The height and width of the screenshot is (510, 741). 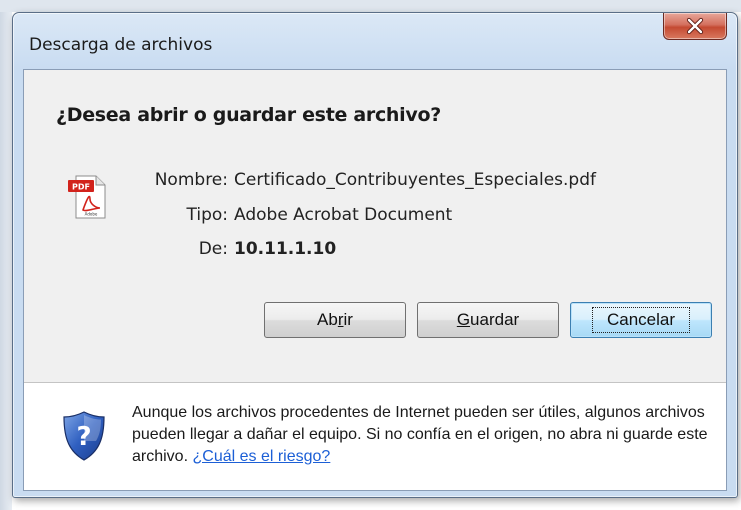 I want to click on open-button-label-post: ir, so click(x=348, y=319).